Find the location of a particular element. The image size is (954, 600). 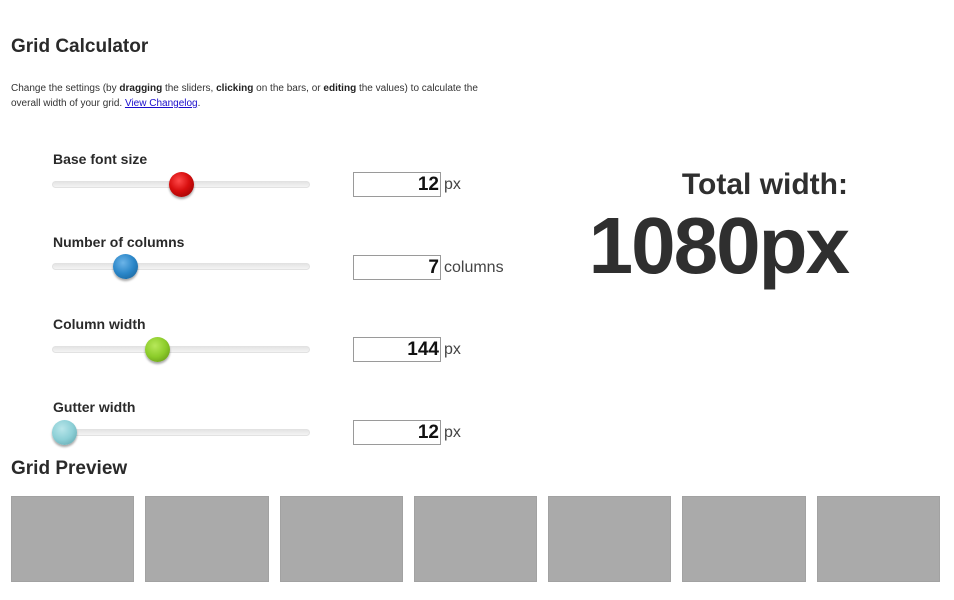

base-font-size-label: Base font size is located at coordinates (100, 159).